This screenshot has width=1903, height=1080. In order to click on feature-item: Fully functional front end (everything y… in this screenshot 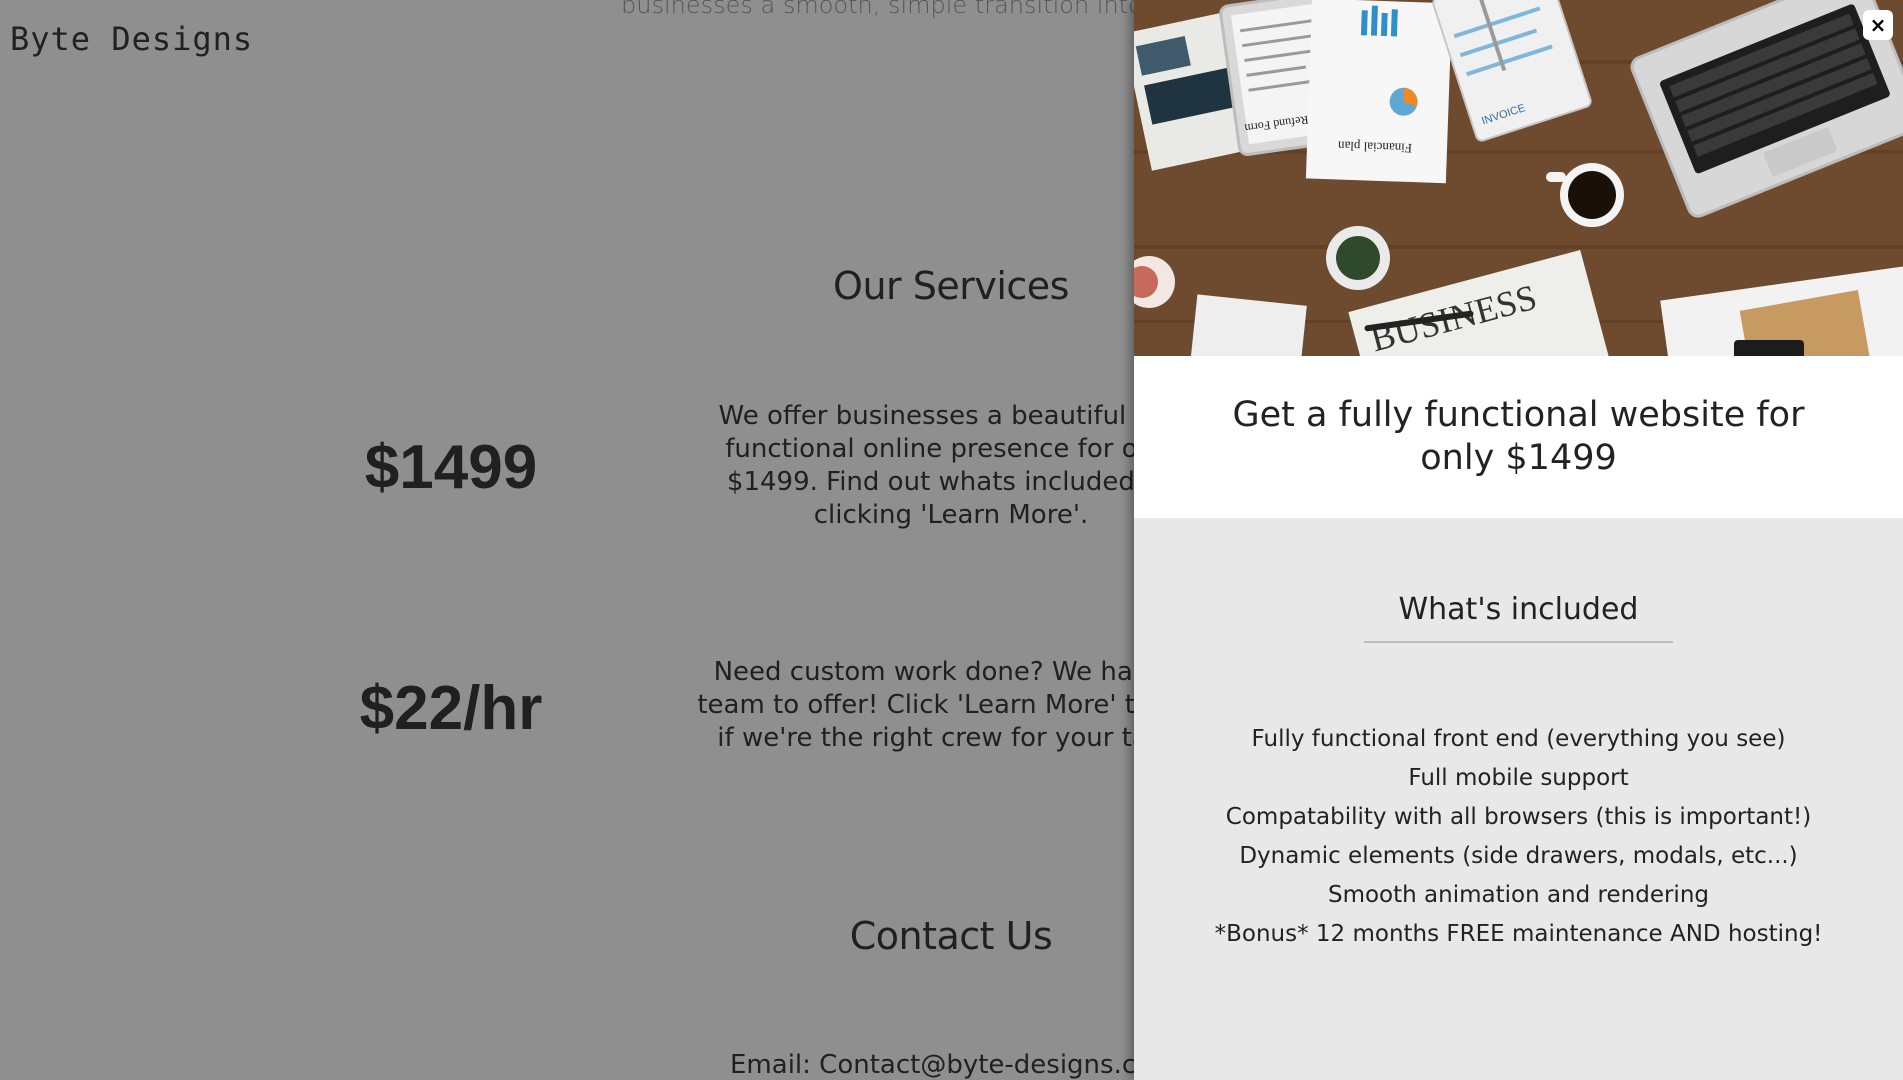, I will do `click(1518, 739)`.